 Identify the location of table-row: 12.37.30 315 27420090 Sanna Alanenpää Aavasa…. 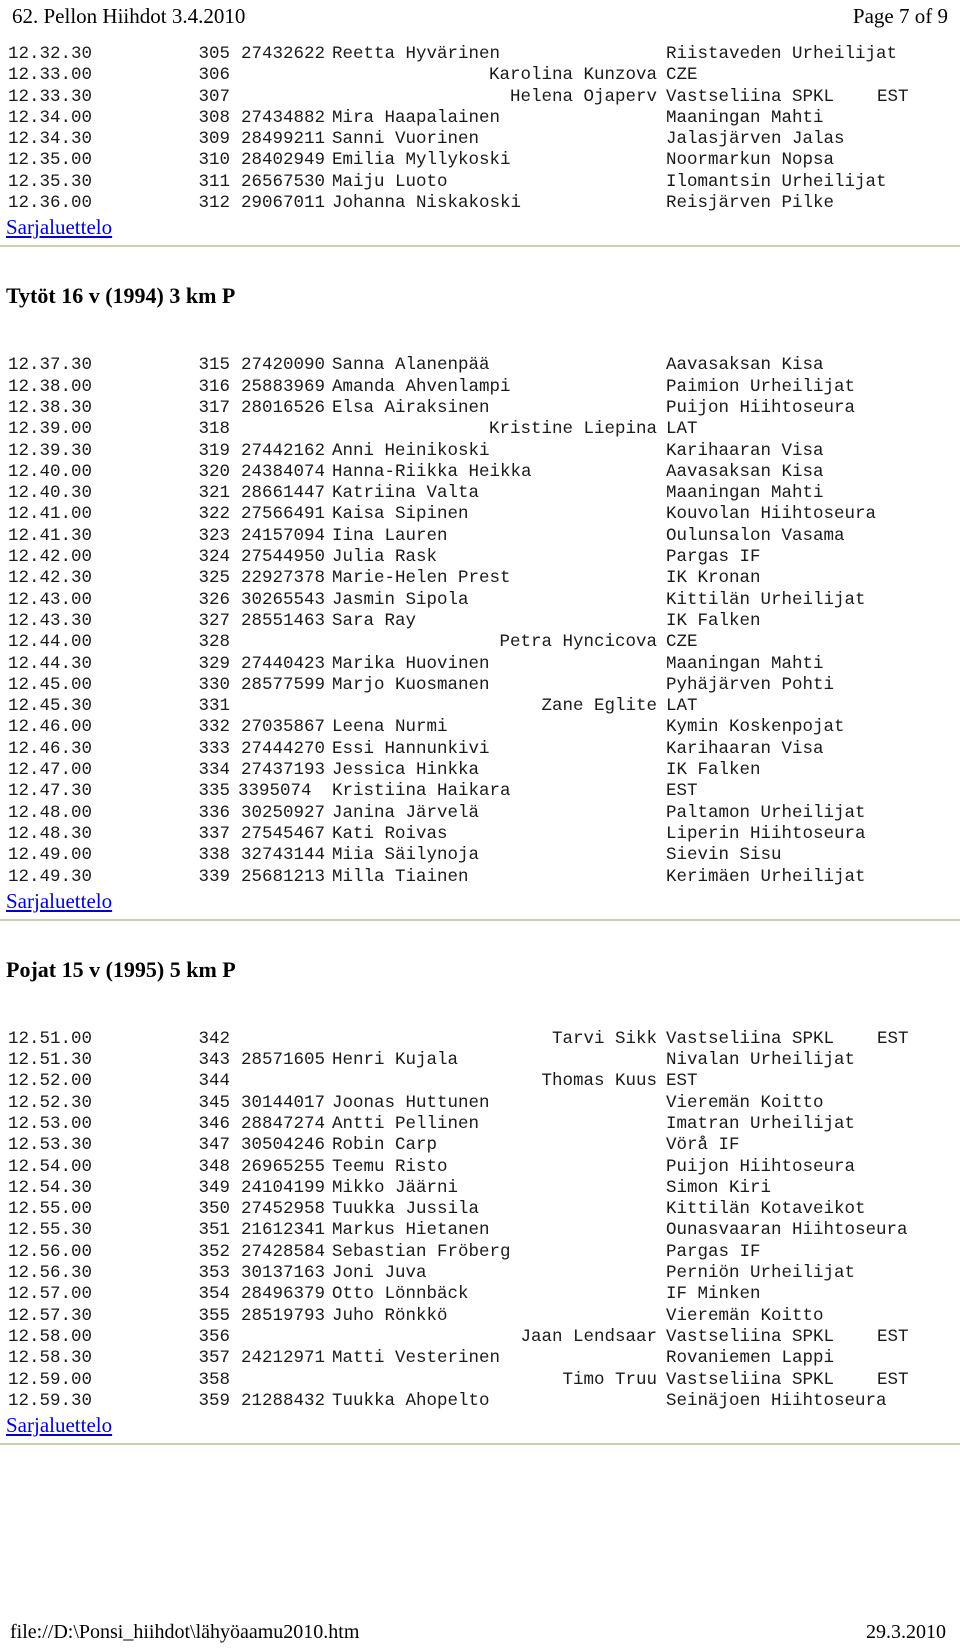
(480, 365).